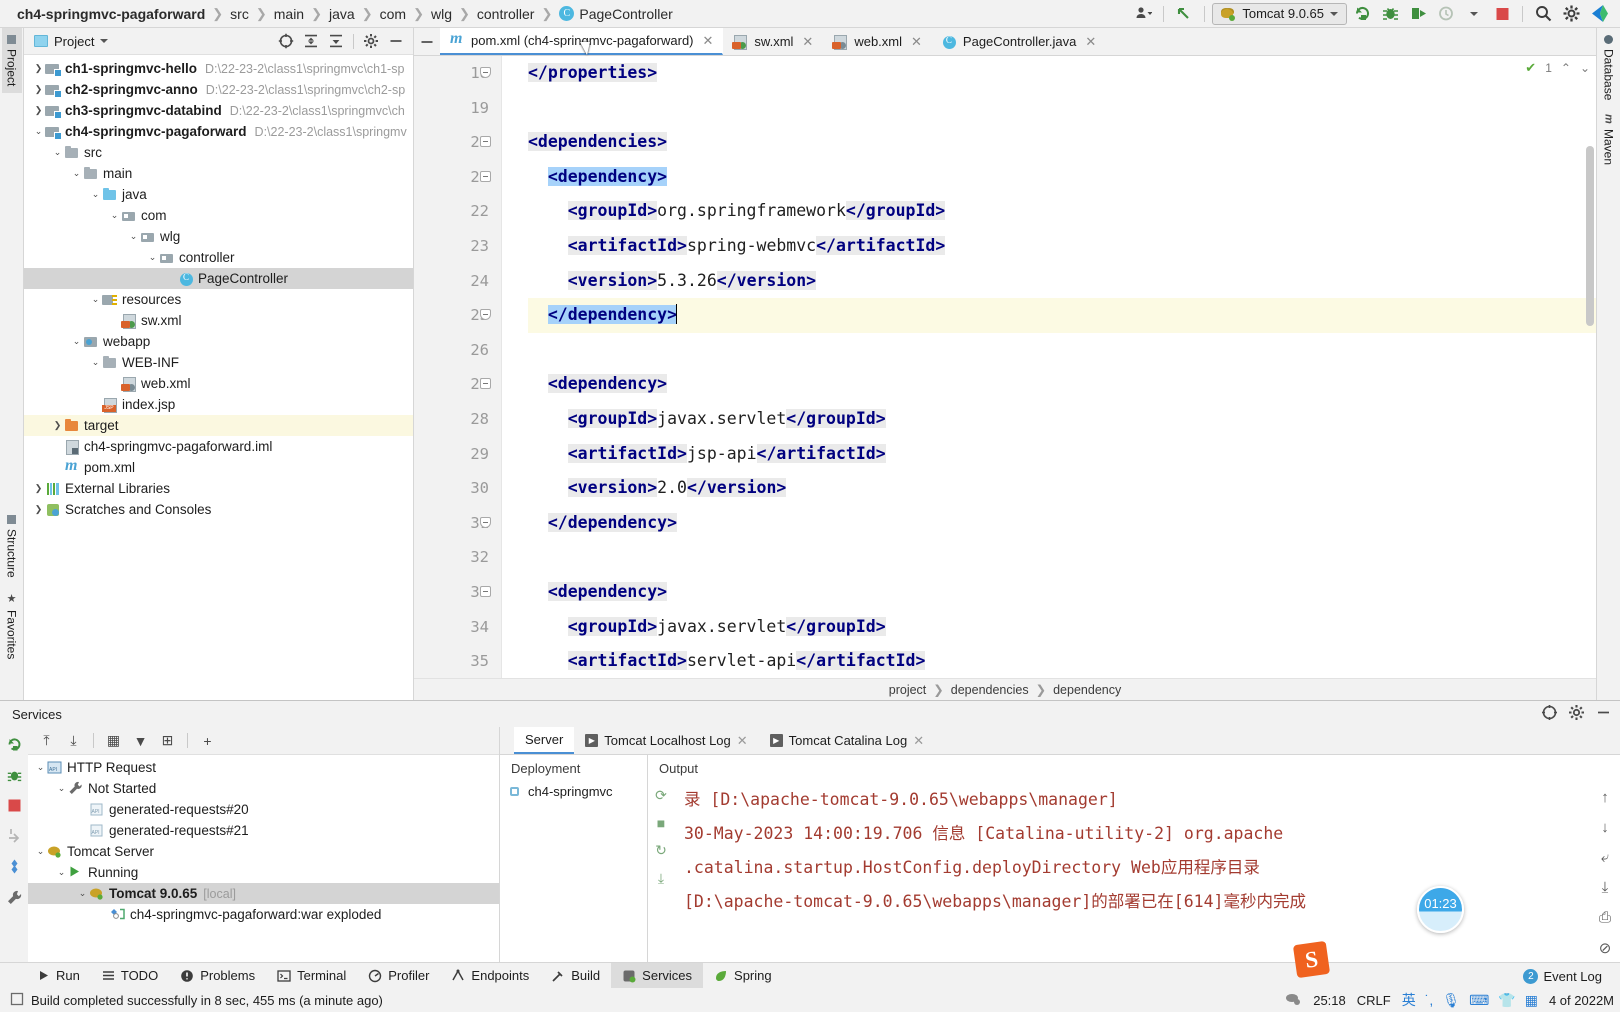 This screenshot has height=1012, width=1620. I want to click on project-tree-row: ⌄ src, so click(218, 152).